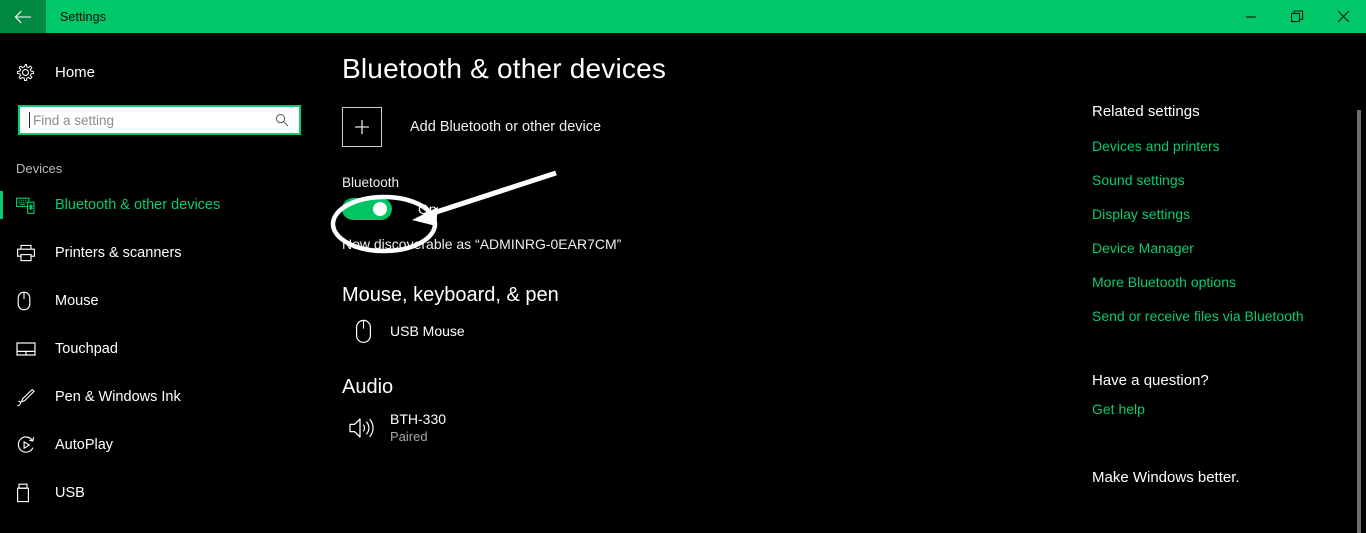 This screenshot has height=533, width=1366. What do you see at coordinates (1143, 248) in the screenshot?
I see `related-link-device-manager: Device Manager` at bounding box center [1143, 248].